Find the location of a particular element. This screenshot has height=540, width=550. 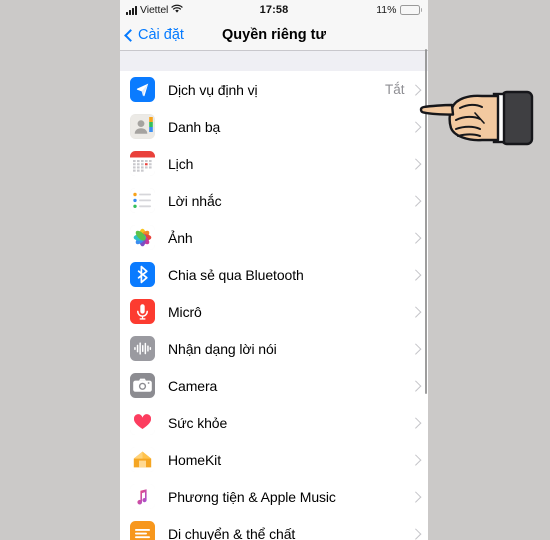

photos-icon is located at coordinates (142, 237).